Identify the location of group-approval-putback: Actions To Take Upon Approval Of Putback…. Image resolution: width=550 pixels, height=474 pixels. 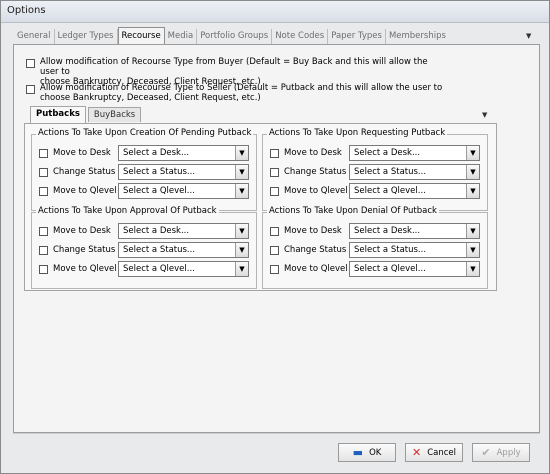
(144, 247).